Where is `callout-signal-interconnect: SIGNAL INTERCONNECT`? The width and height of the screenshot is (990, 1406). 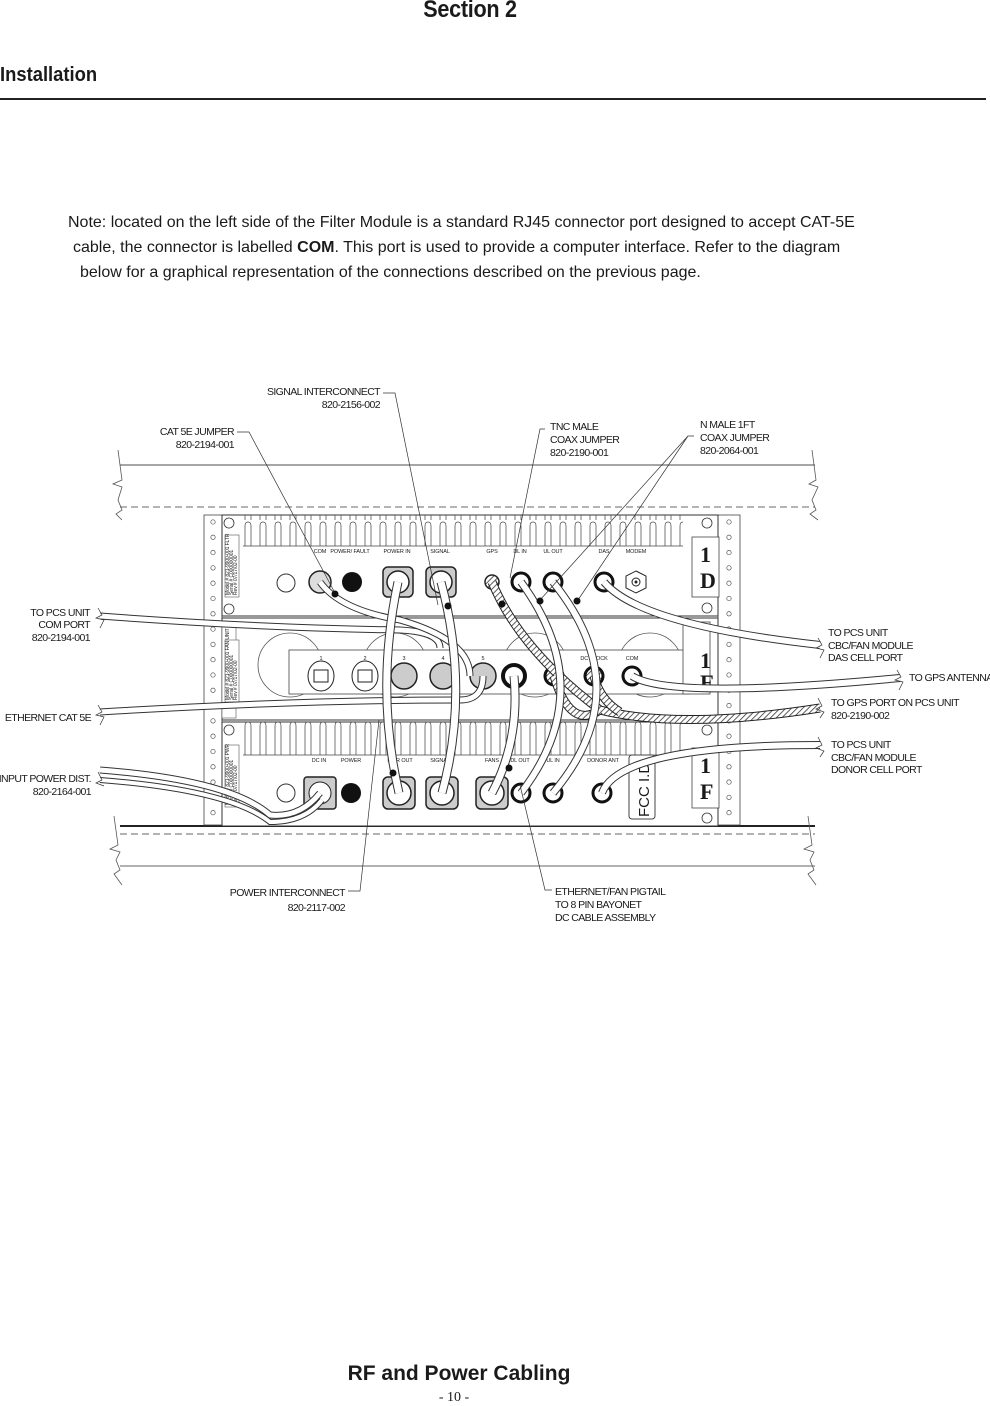 callout-signal-interconnect: SIGNAL INTERCONNECT is located at coordinates (324, 392).